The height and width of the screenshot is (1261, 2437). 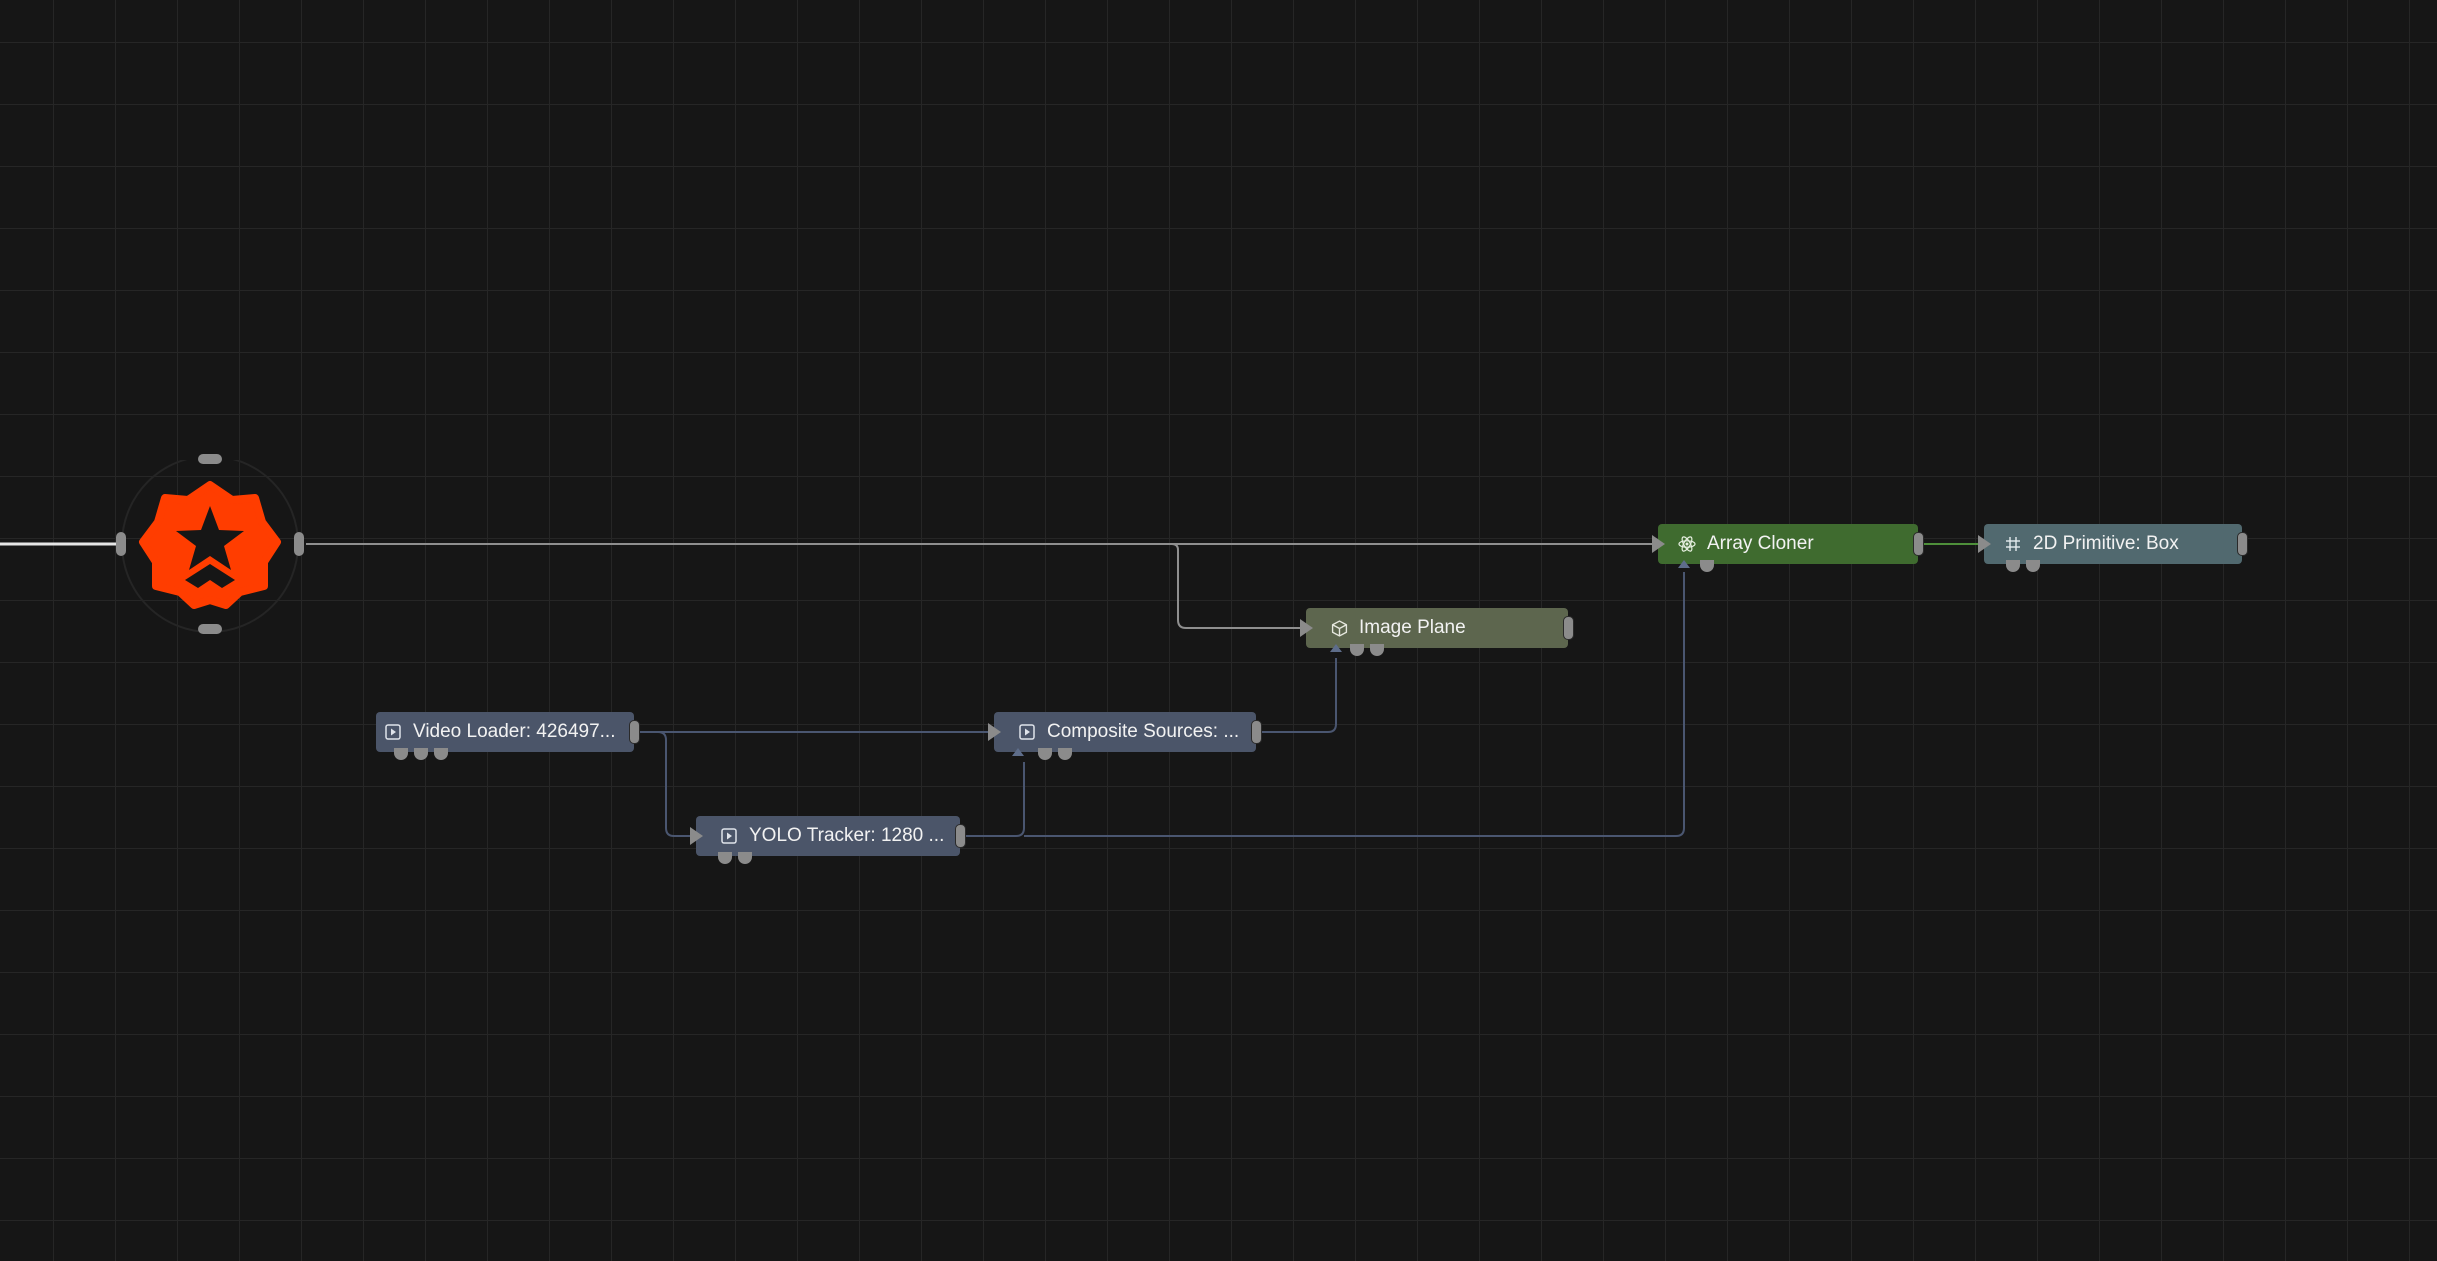 I want to click on wire-logo-to-image-plane, so click(x=1238, y=586).